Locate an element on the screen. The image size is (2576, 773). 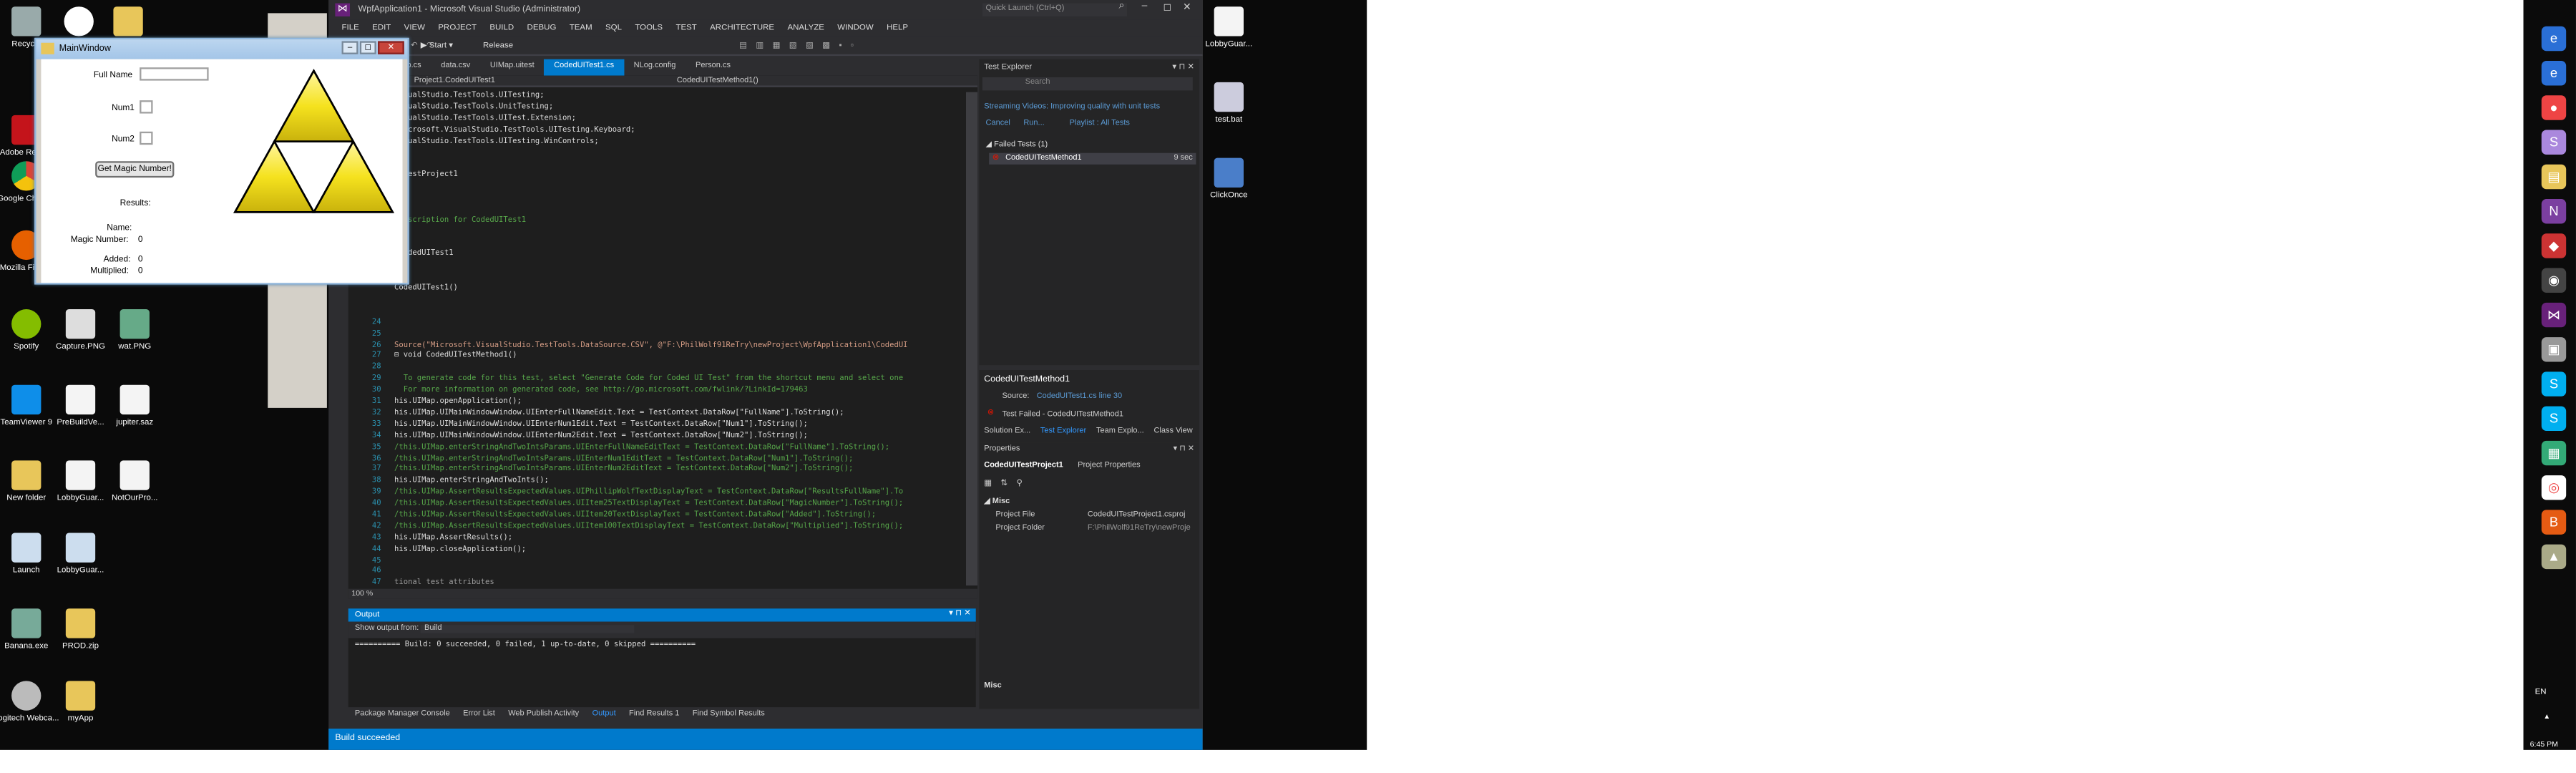
desktop-icon: jupiter.saz is located at coordinates (135, 406).